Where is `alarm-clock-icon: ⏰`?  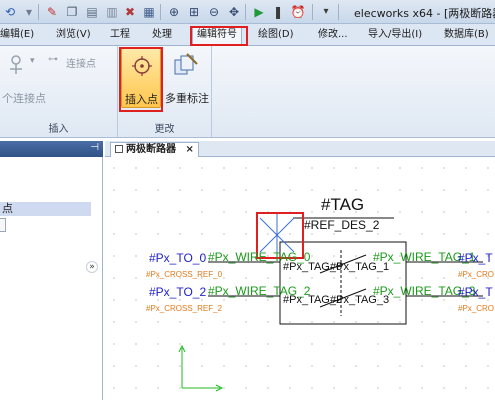
alarm-clock-icon: ⏰ is located at coordinates (298, 12).